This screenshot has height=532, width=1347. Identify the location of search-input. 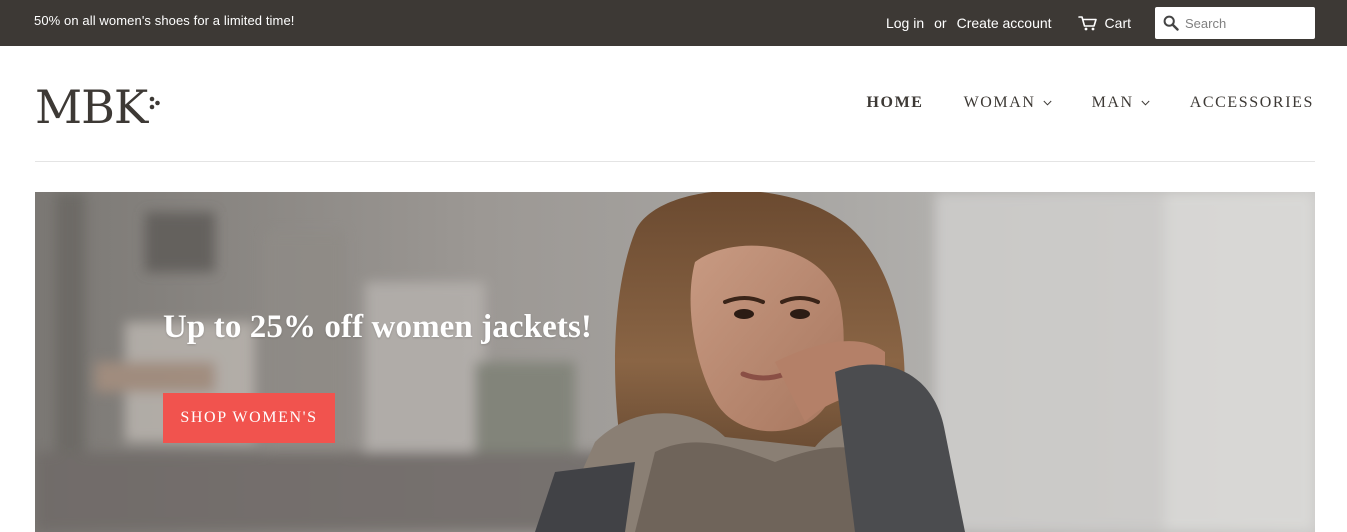
(1244, 23).